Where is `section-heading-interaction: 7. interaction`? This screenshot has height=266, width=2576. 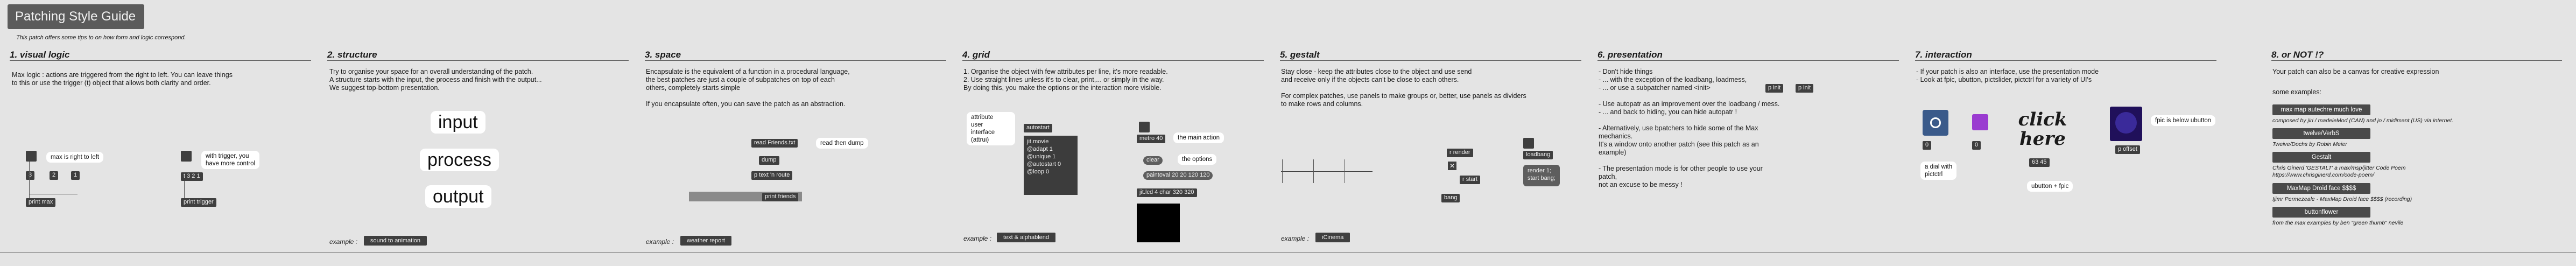 section-heading-interaction: 7. interaction is located at coordinates (1944, 55).